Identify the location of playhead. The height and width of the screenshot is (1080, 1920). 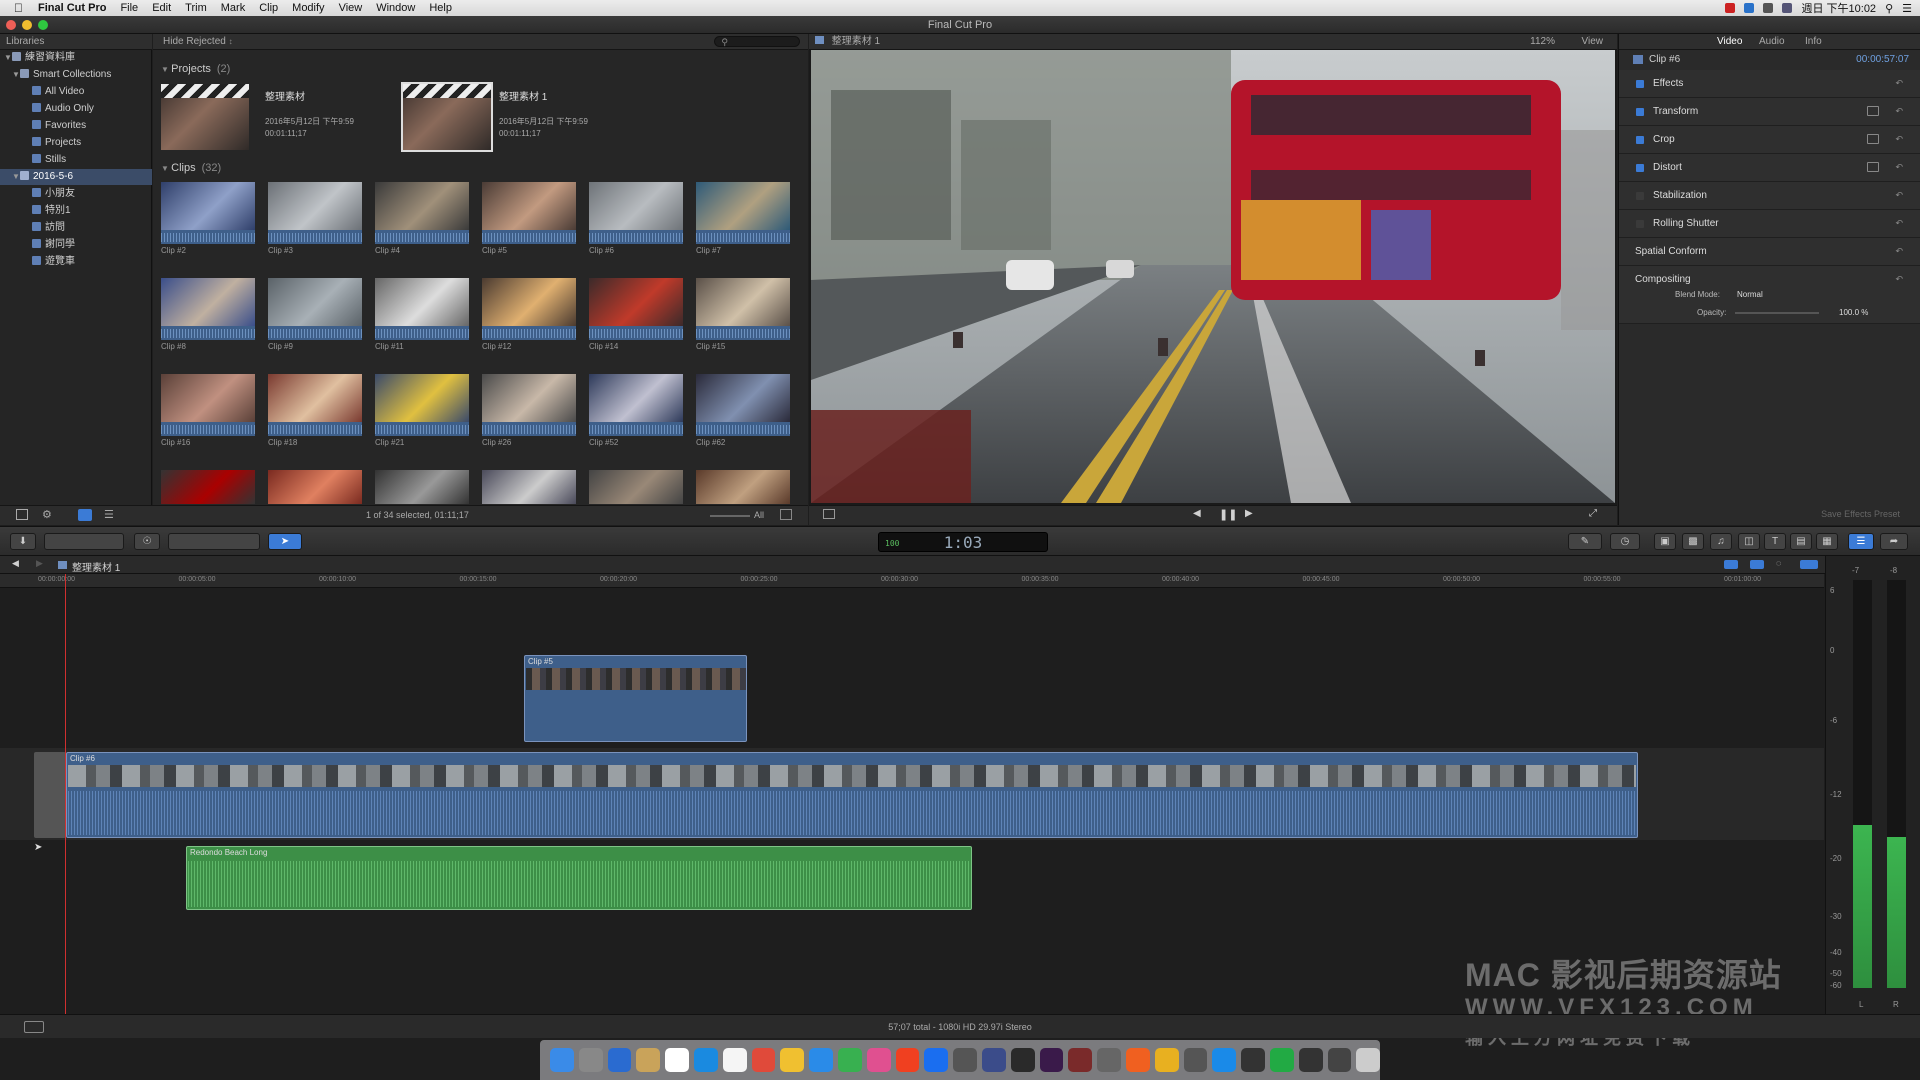
(65, 794).